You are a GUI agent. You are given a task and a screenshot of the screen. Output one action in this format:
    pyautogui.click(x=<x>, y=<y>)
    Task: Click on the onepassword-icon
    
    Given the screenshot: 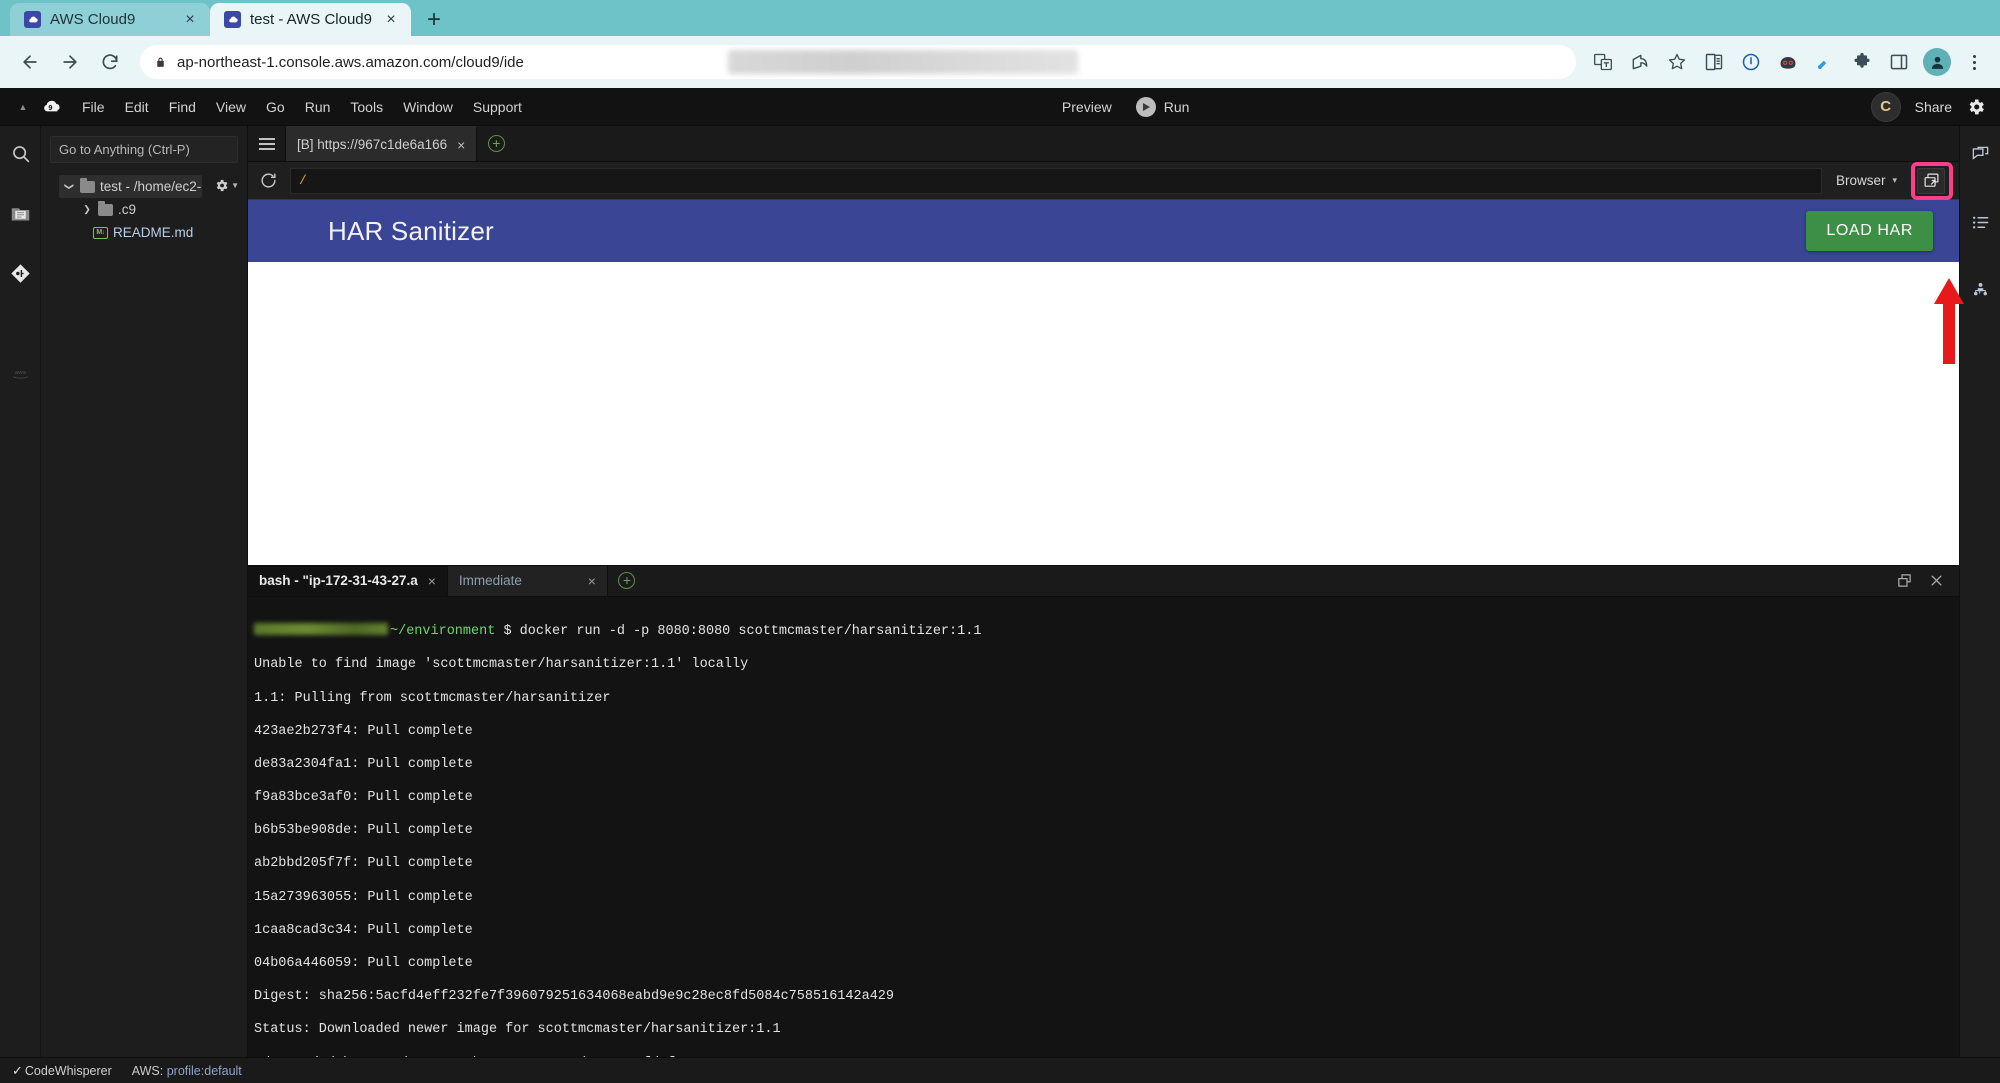 What is the action you would take?
    pyautogui.click(x=1751, y=62)
    